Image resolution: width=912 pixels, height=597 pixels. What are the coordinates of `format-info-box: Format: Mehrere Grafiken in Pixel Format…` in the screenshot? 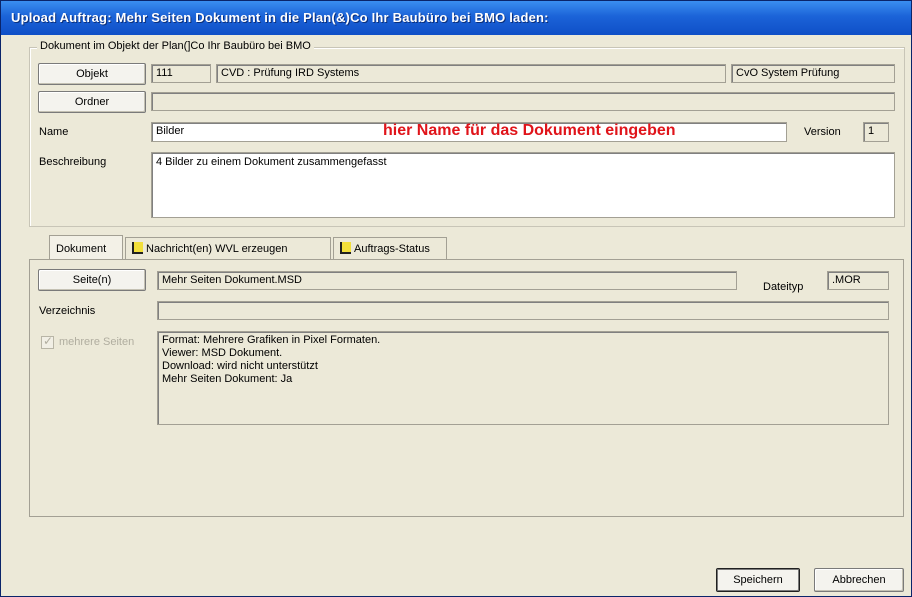 It's located at (523, 378).